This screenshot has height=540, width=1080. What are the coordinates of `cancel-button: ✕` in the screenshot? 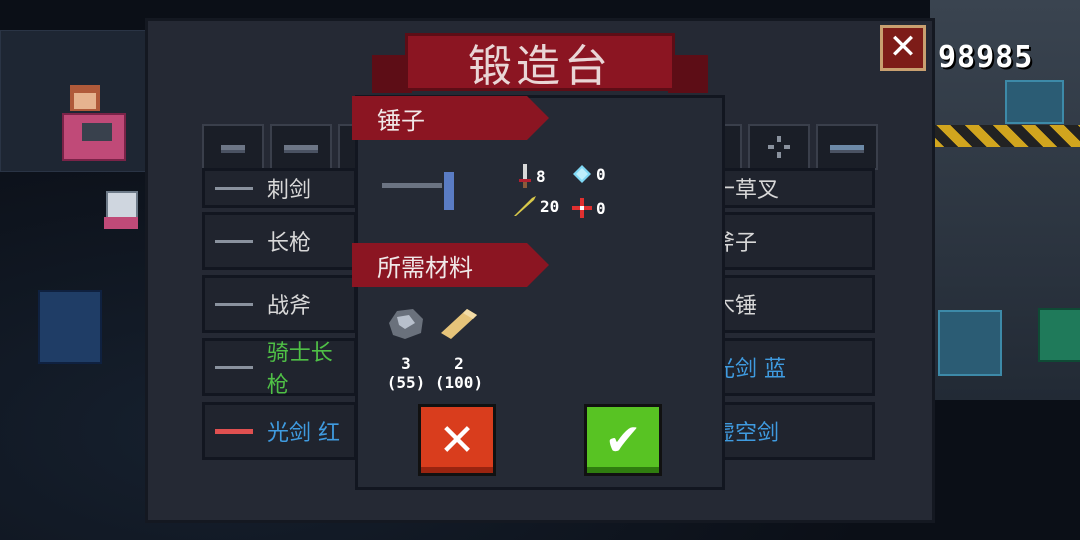 It's located at (457, 440).